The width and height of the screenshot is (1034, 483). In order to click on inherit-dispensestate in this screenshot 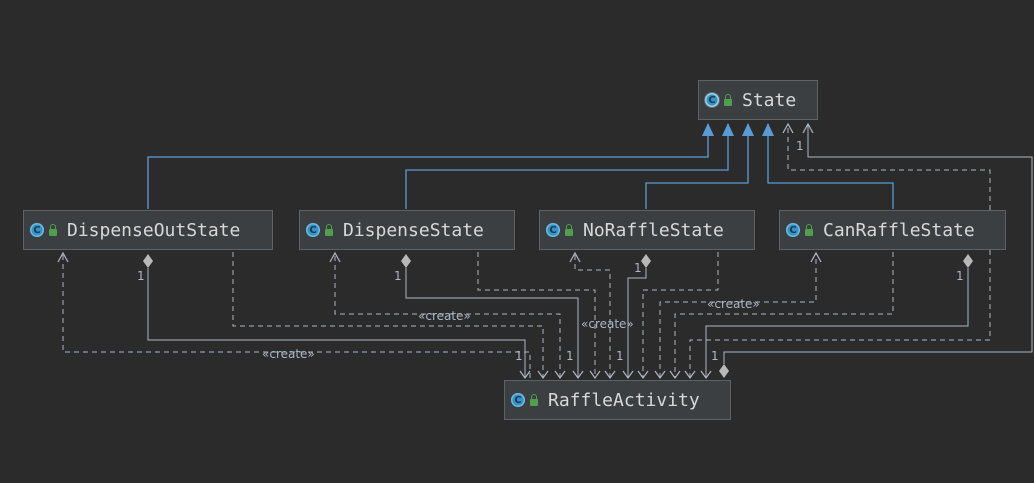, I will do `click(567, 166)`.